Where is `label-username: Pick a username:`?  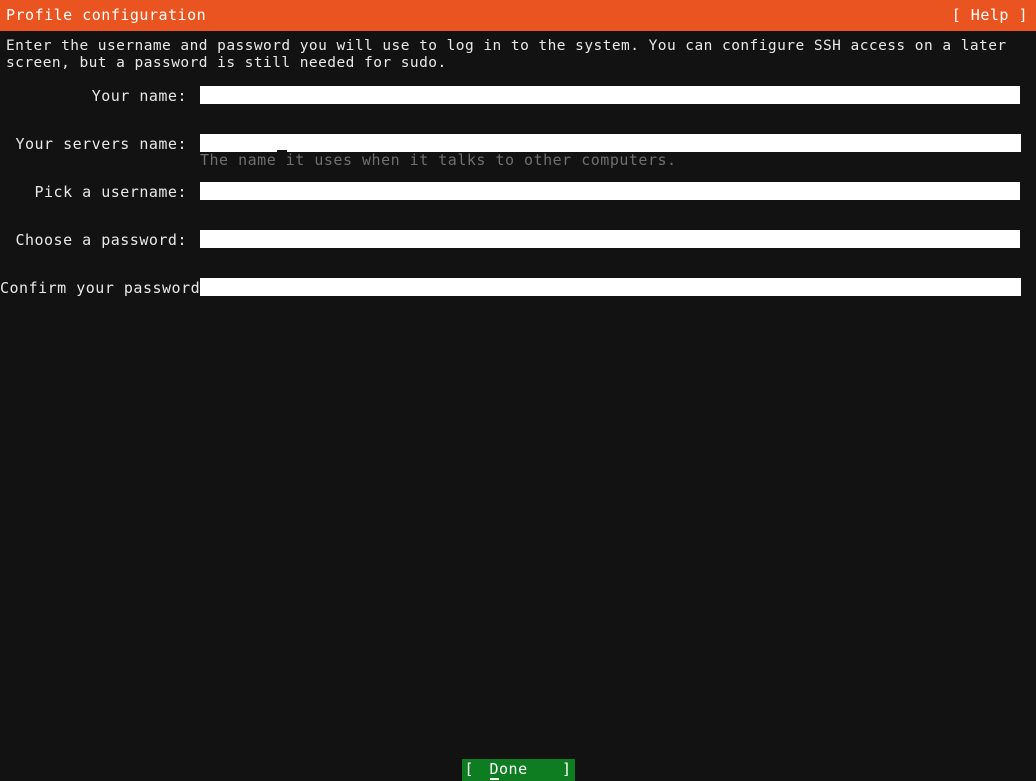
label-username: Pick a username: is located at coordinates (110, 192).